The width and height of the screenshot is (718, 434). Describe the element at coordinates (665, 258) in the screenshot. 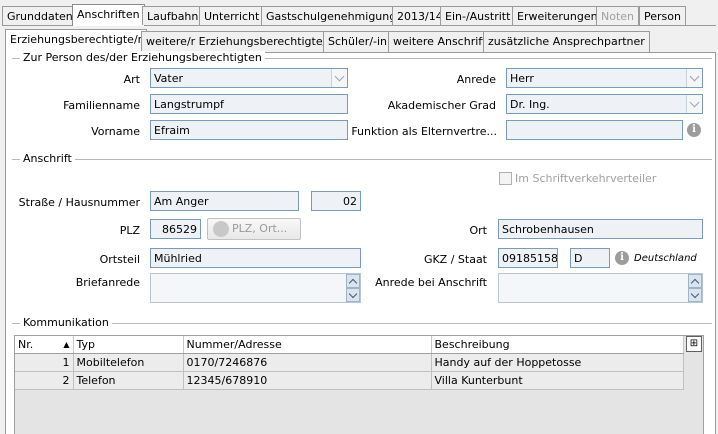

I see `staat-name: Deutschland` at that location.